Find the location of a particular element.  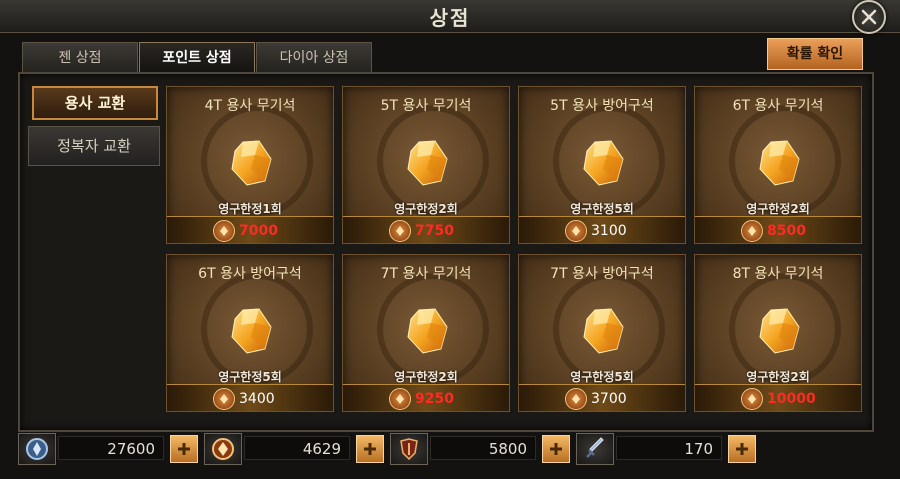

shop-item-card: 5T 용사 무기석 영구한정2회 7750 is located at coordinates (426, 165).